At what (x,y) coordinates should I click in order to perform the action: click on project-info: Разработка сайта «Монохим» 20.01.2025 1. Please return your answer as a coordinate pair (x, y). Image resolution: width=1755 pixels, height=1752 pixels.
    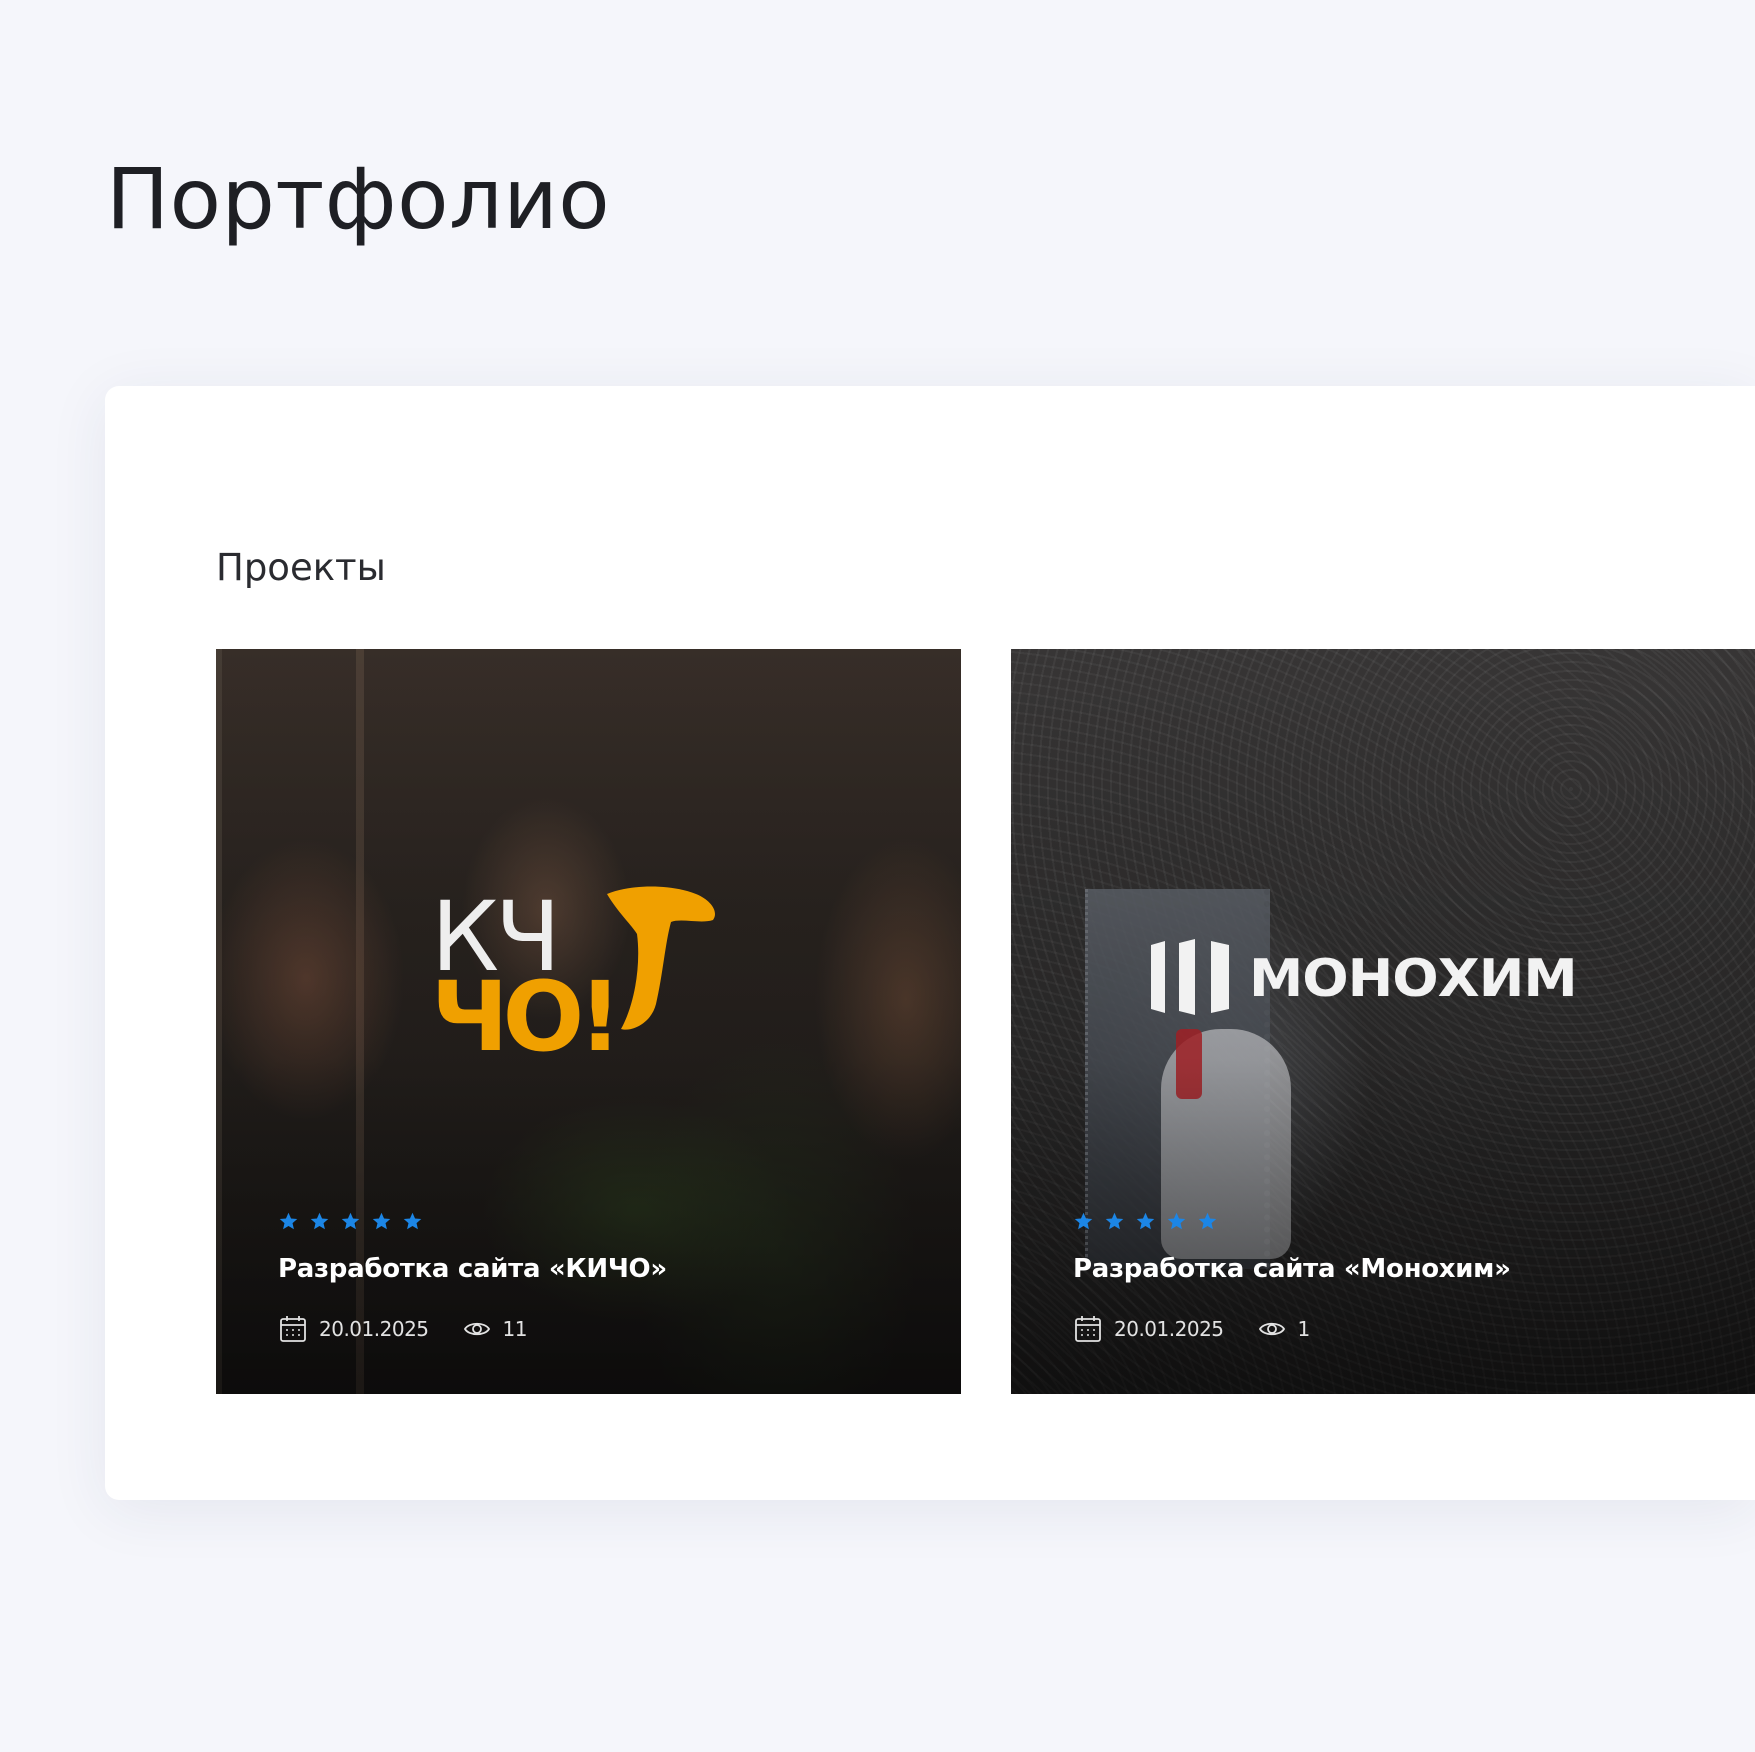
    Looking at the image, I should click on (1404, 1277).